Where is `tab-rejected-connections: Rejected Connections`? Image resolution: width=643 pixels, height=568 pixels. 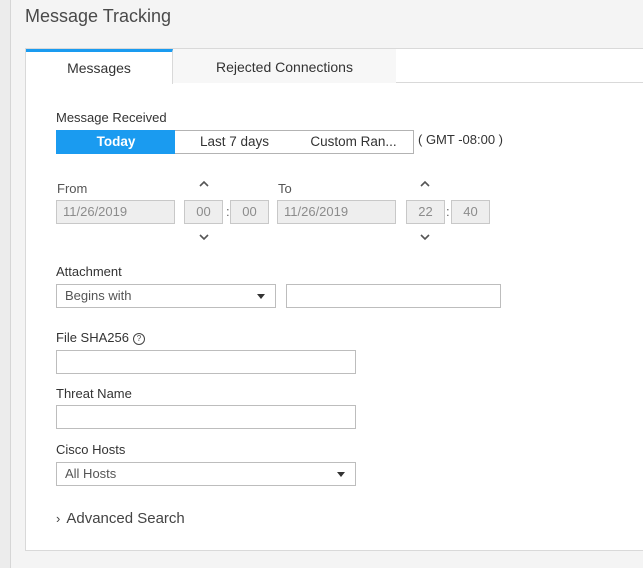 tab-rejected-connections: Rejected Connections is located at coordinates (284, 66).